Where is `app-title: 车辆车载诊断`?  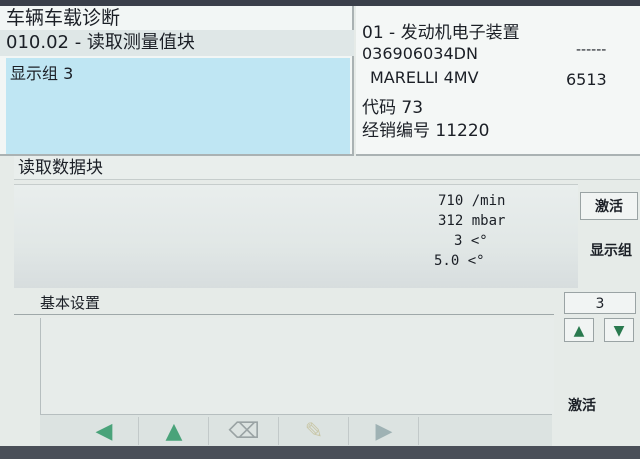
app-title: 车辆车载诊断 is located at coordinates (63, 18).